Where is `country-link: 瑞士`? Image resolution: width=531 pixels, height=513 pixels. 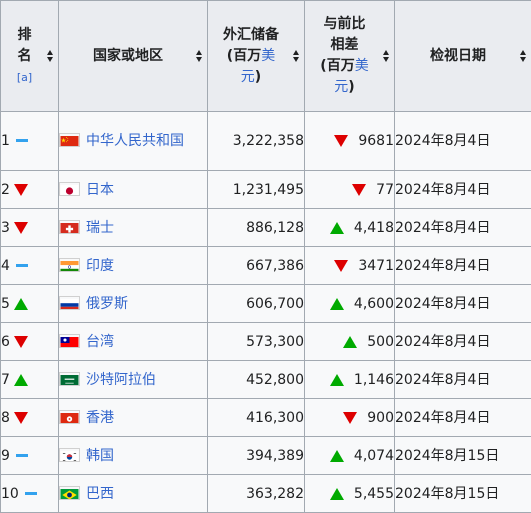
country-link: 瑞士 is located at coordinates (100, 228).